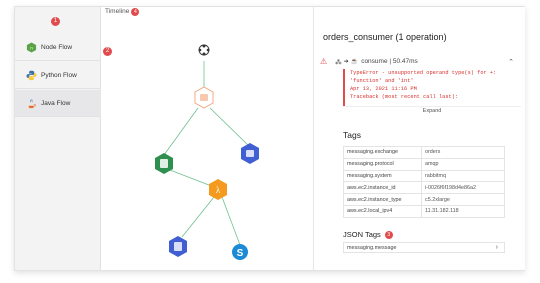 The height and width of the screenshot is (283, 540). Describe the element at coordinates (463, 176) in the screenshot. I see `tag-value: rabbitmq` at that location.